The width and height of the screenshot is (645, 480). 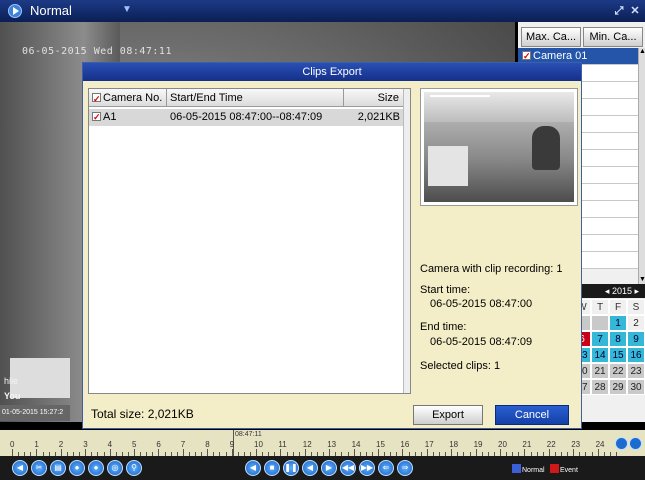 What do you see at coordinates (374, 98) in the screenshot?
I see `header-size: Size` at bounding box center [374, 98].